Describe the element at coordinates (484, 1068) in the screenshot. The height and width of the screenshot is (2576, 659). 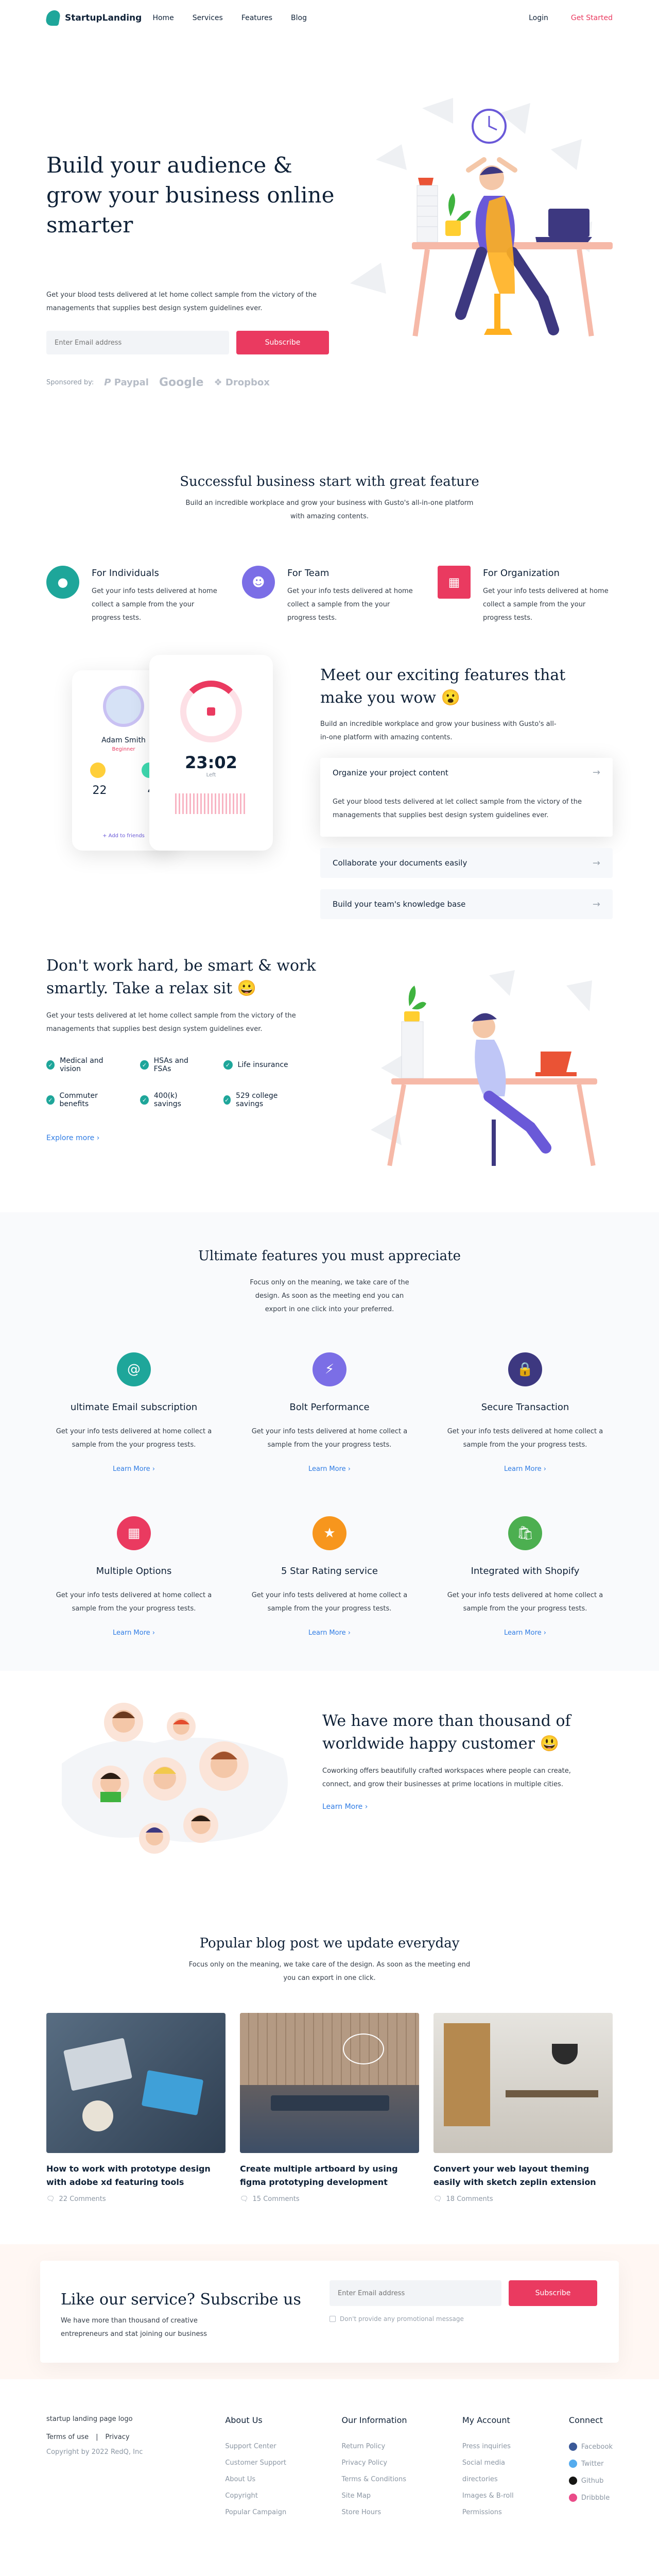
I see `relax-illustration` at that location.